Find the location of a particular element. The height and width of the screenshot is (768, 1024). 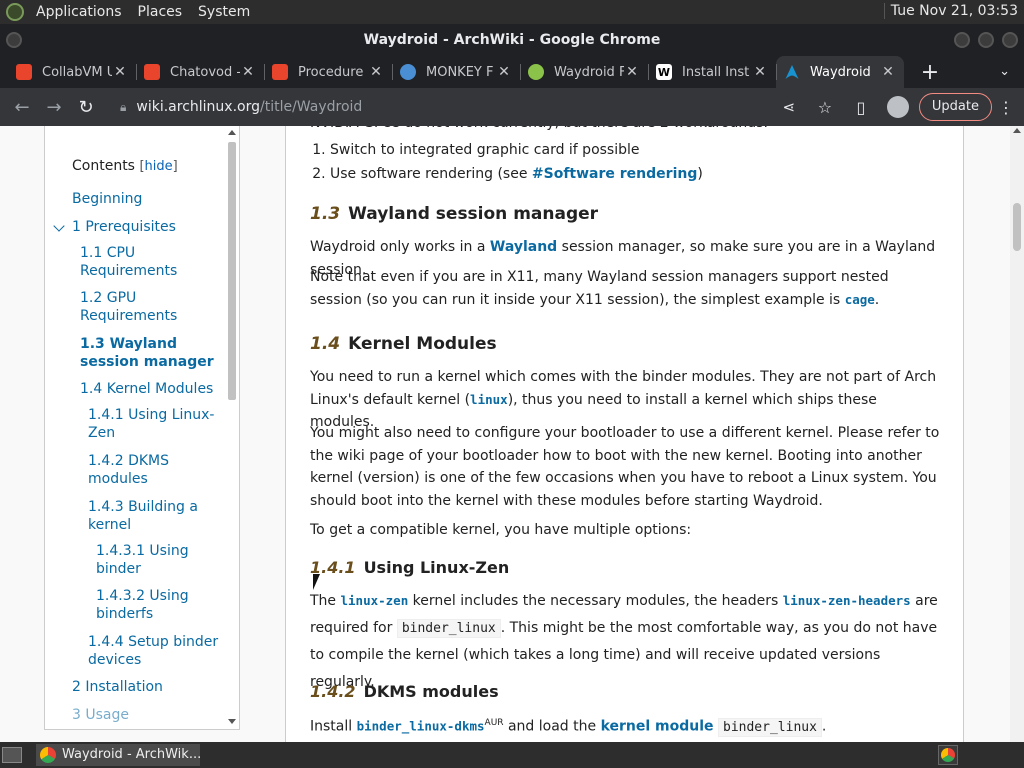

cage-link: cage is located at coordinates (860, 299).